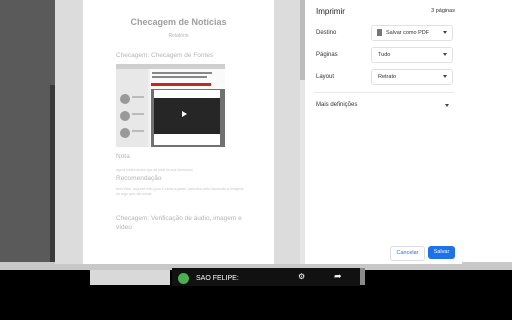 The width and height of the screenshot is (512, 320). Describe the element at coordinates (327, 55) in the screenshot. I see `pages-label: Páginas` at that location.